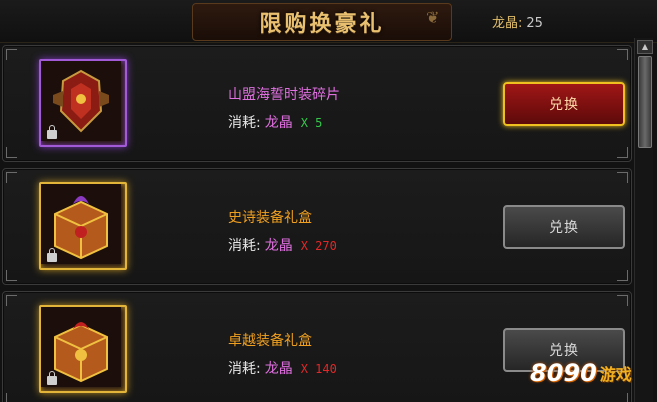  I want to click on scroll-thumb, so click(645, 102).